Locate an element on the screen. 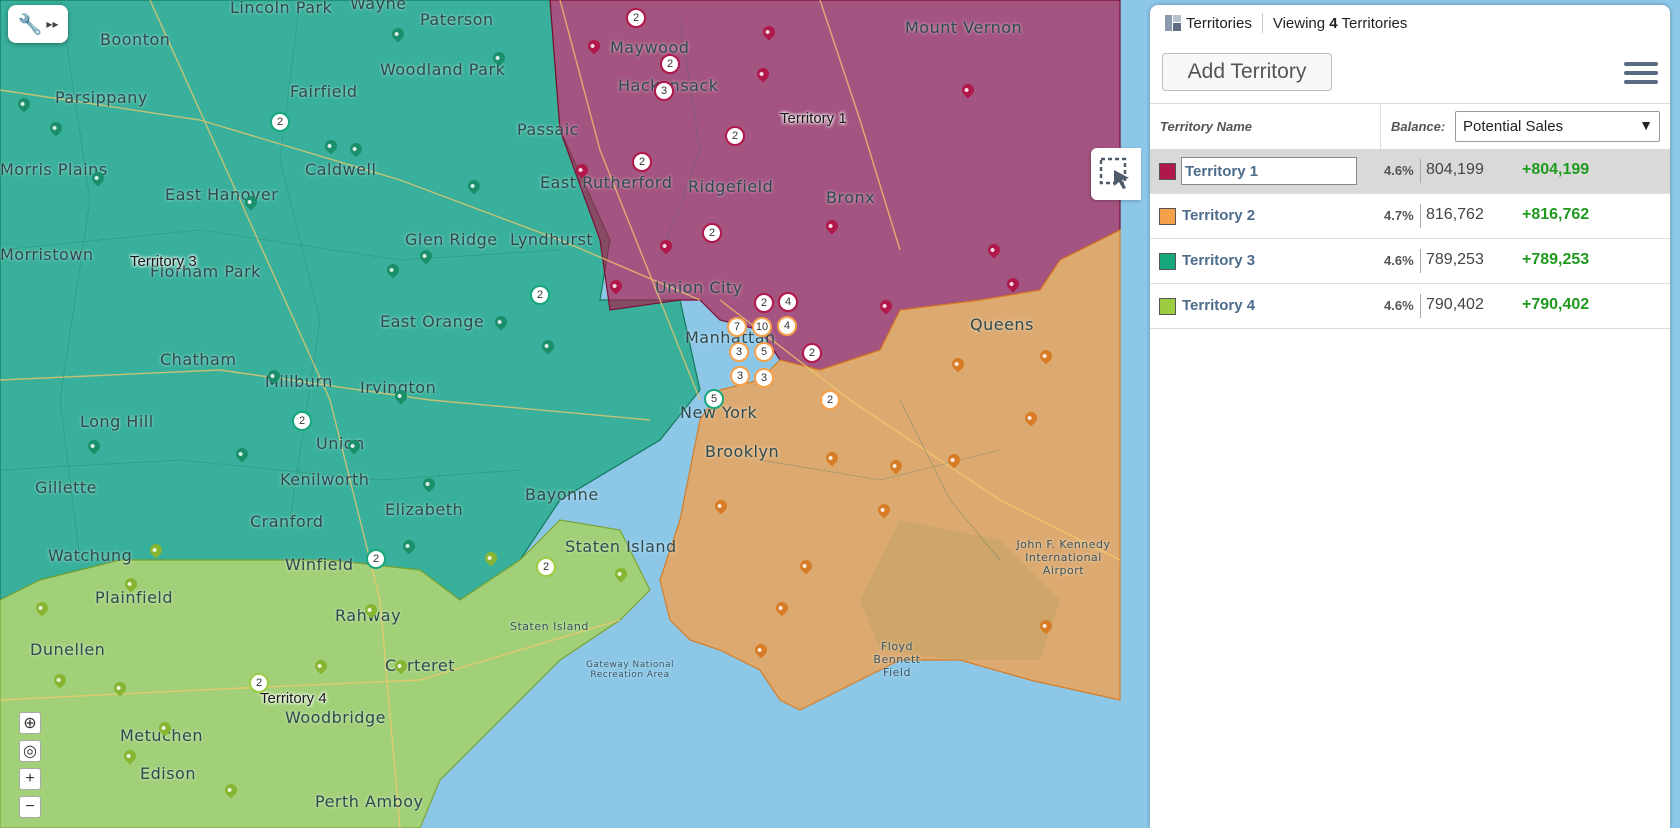 The height and width of the screenshot is (828, 1680). zoom-area-icon: ⊕ is located at coordinates (30, 723).